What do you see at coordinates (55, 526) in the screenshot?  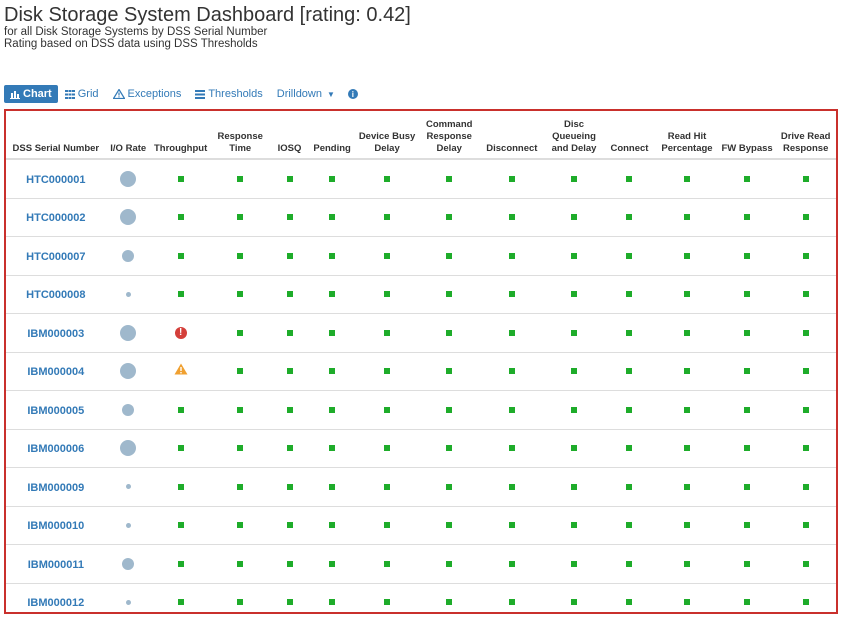 I see `serial-link: IBM000010` at bounding box center [55, 526].